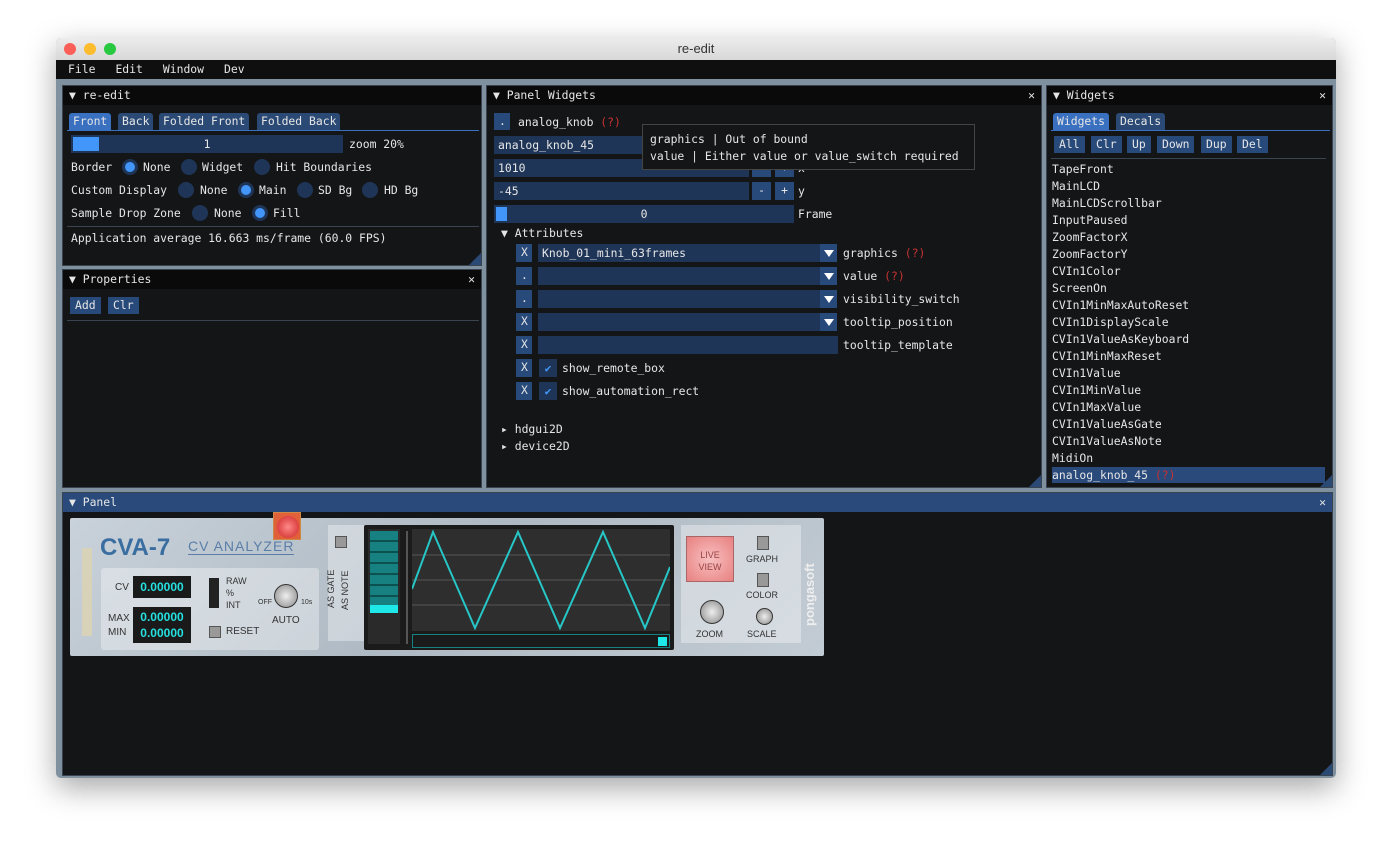 This screenshot has width=1392, height=854. What do you see at coordinates (1086, 373) in the screenshot?
I see `widget-list-item: CVIn1Value` at bounding box center [1086, 373].